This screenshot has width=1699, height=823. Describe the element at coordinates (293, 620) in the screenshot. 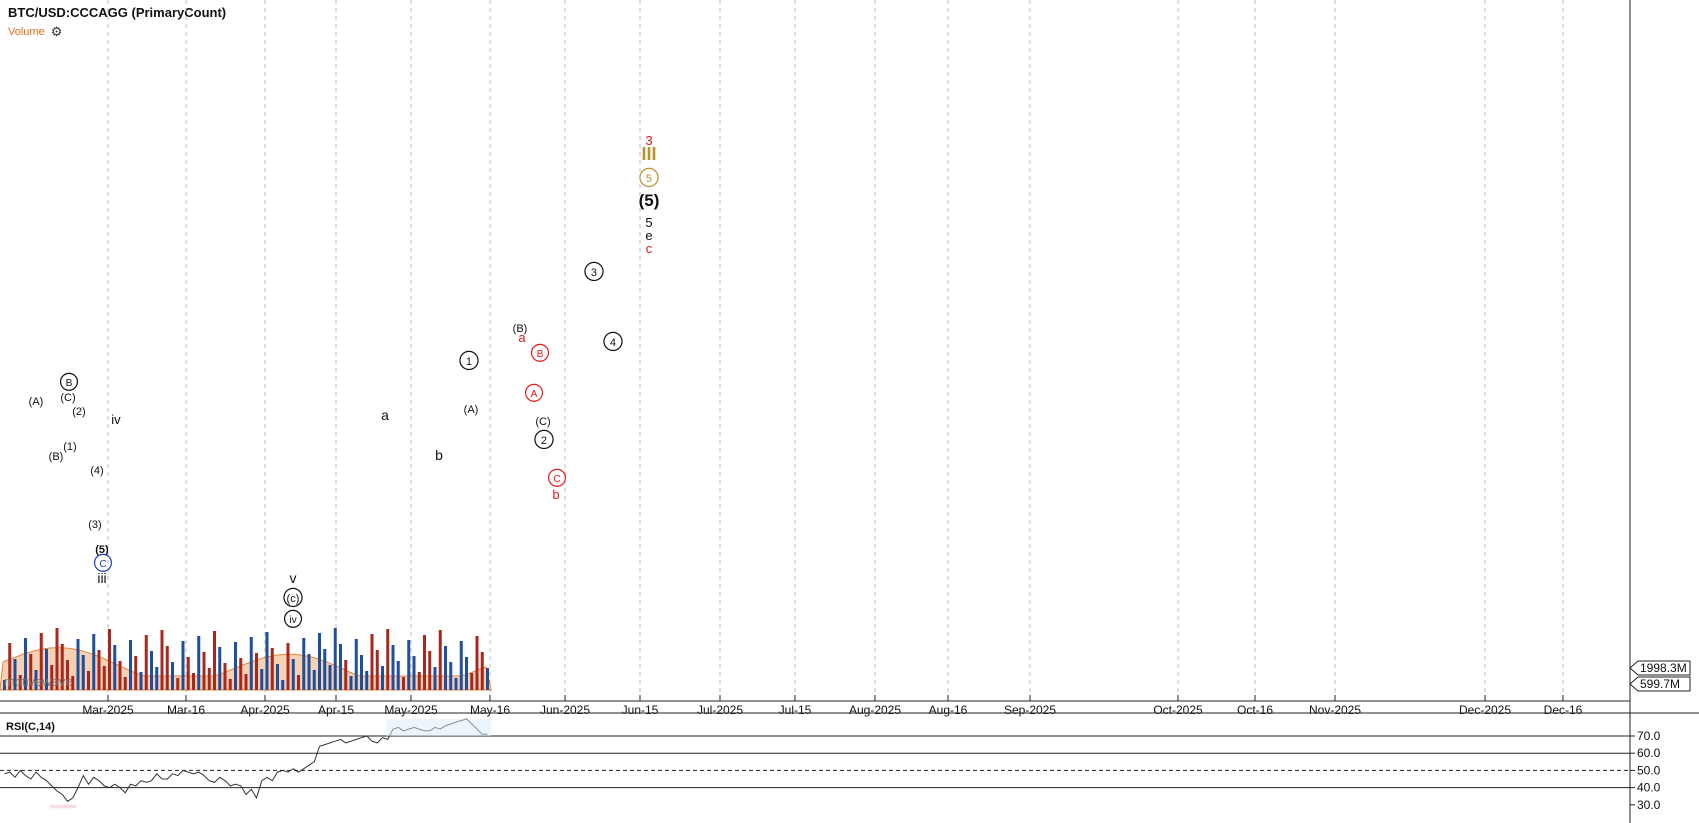

I see `svg-text: iv` at that location.